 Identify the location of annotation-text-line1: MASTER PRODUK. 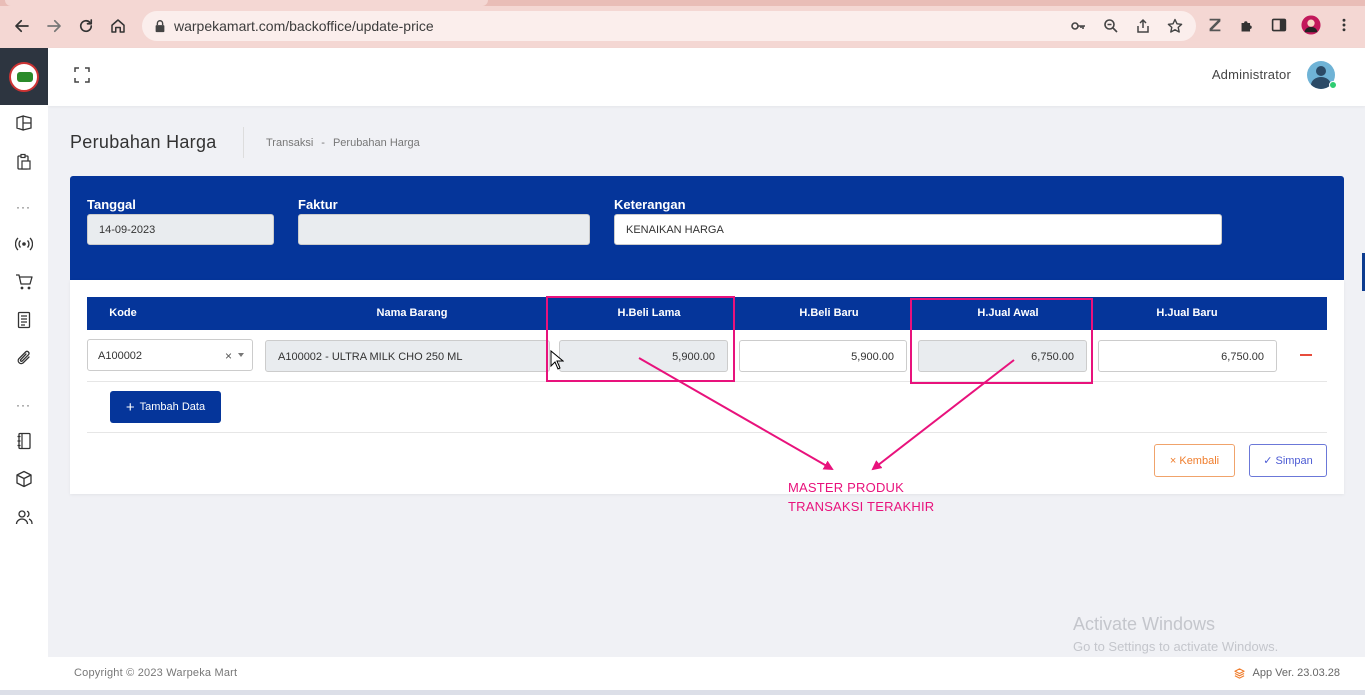
(846, 487).